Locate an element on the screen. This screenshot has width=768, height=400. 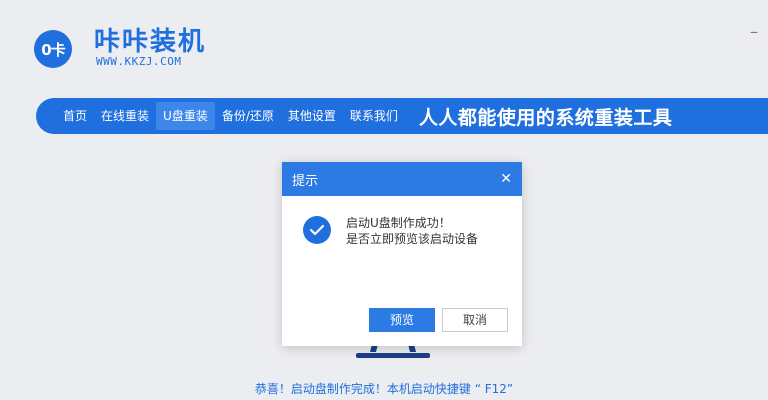
message-line-2: 是否立即预览该启动设备 is located at coordinates (412, 239).